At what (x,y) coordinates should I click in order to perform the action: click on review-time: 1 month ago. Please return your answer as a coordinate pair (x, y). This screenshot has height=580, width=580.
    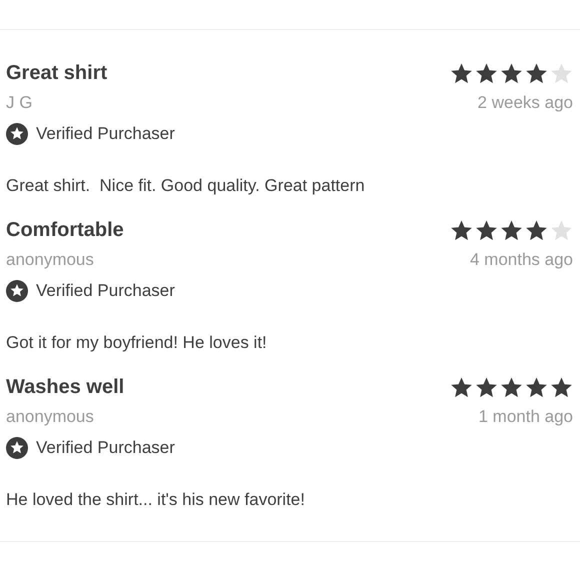
    Looking at the image, I should click on (525, 417).